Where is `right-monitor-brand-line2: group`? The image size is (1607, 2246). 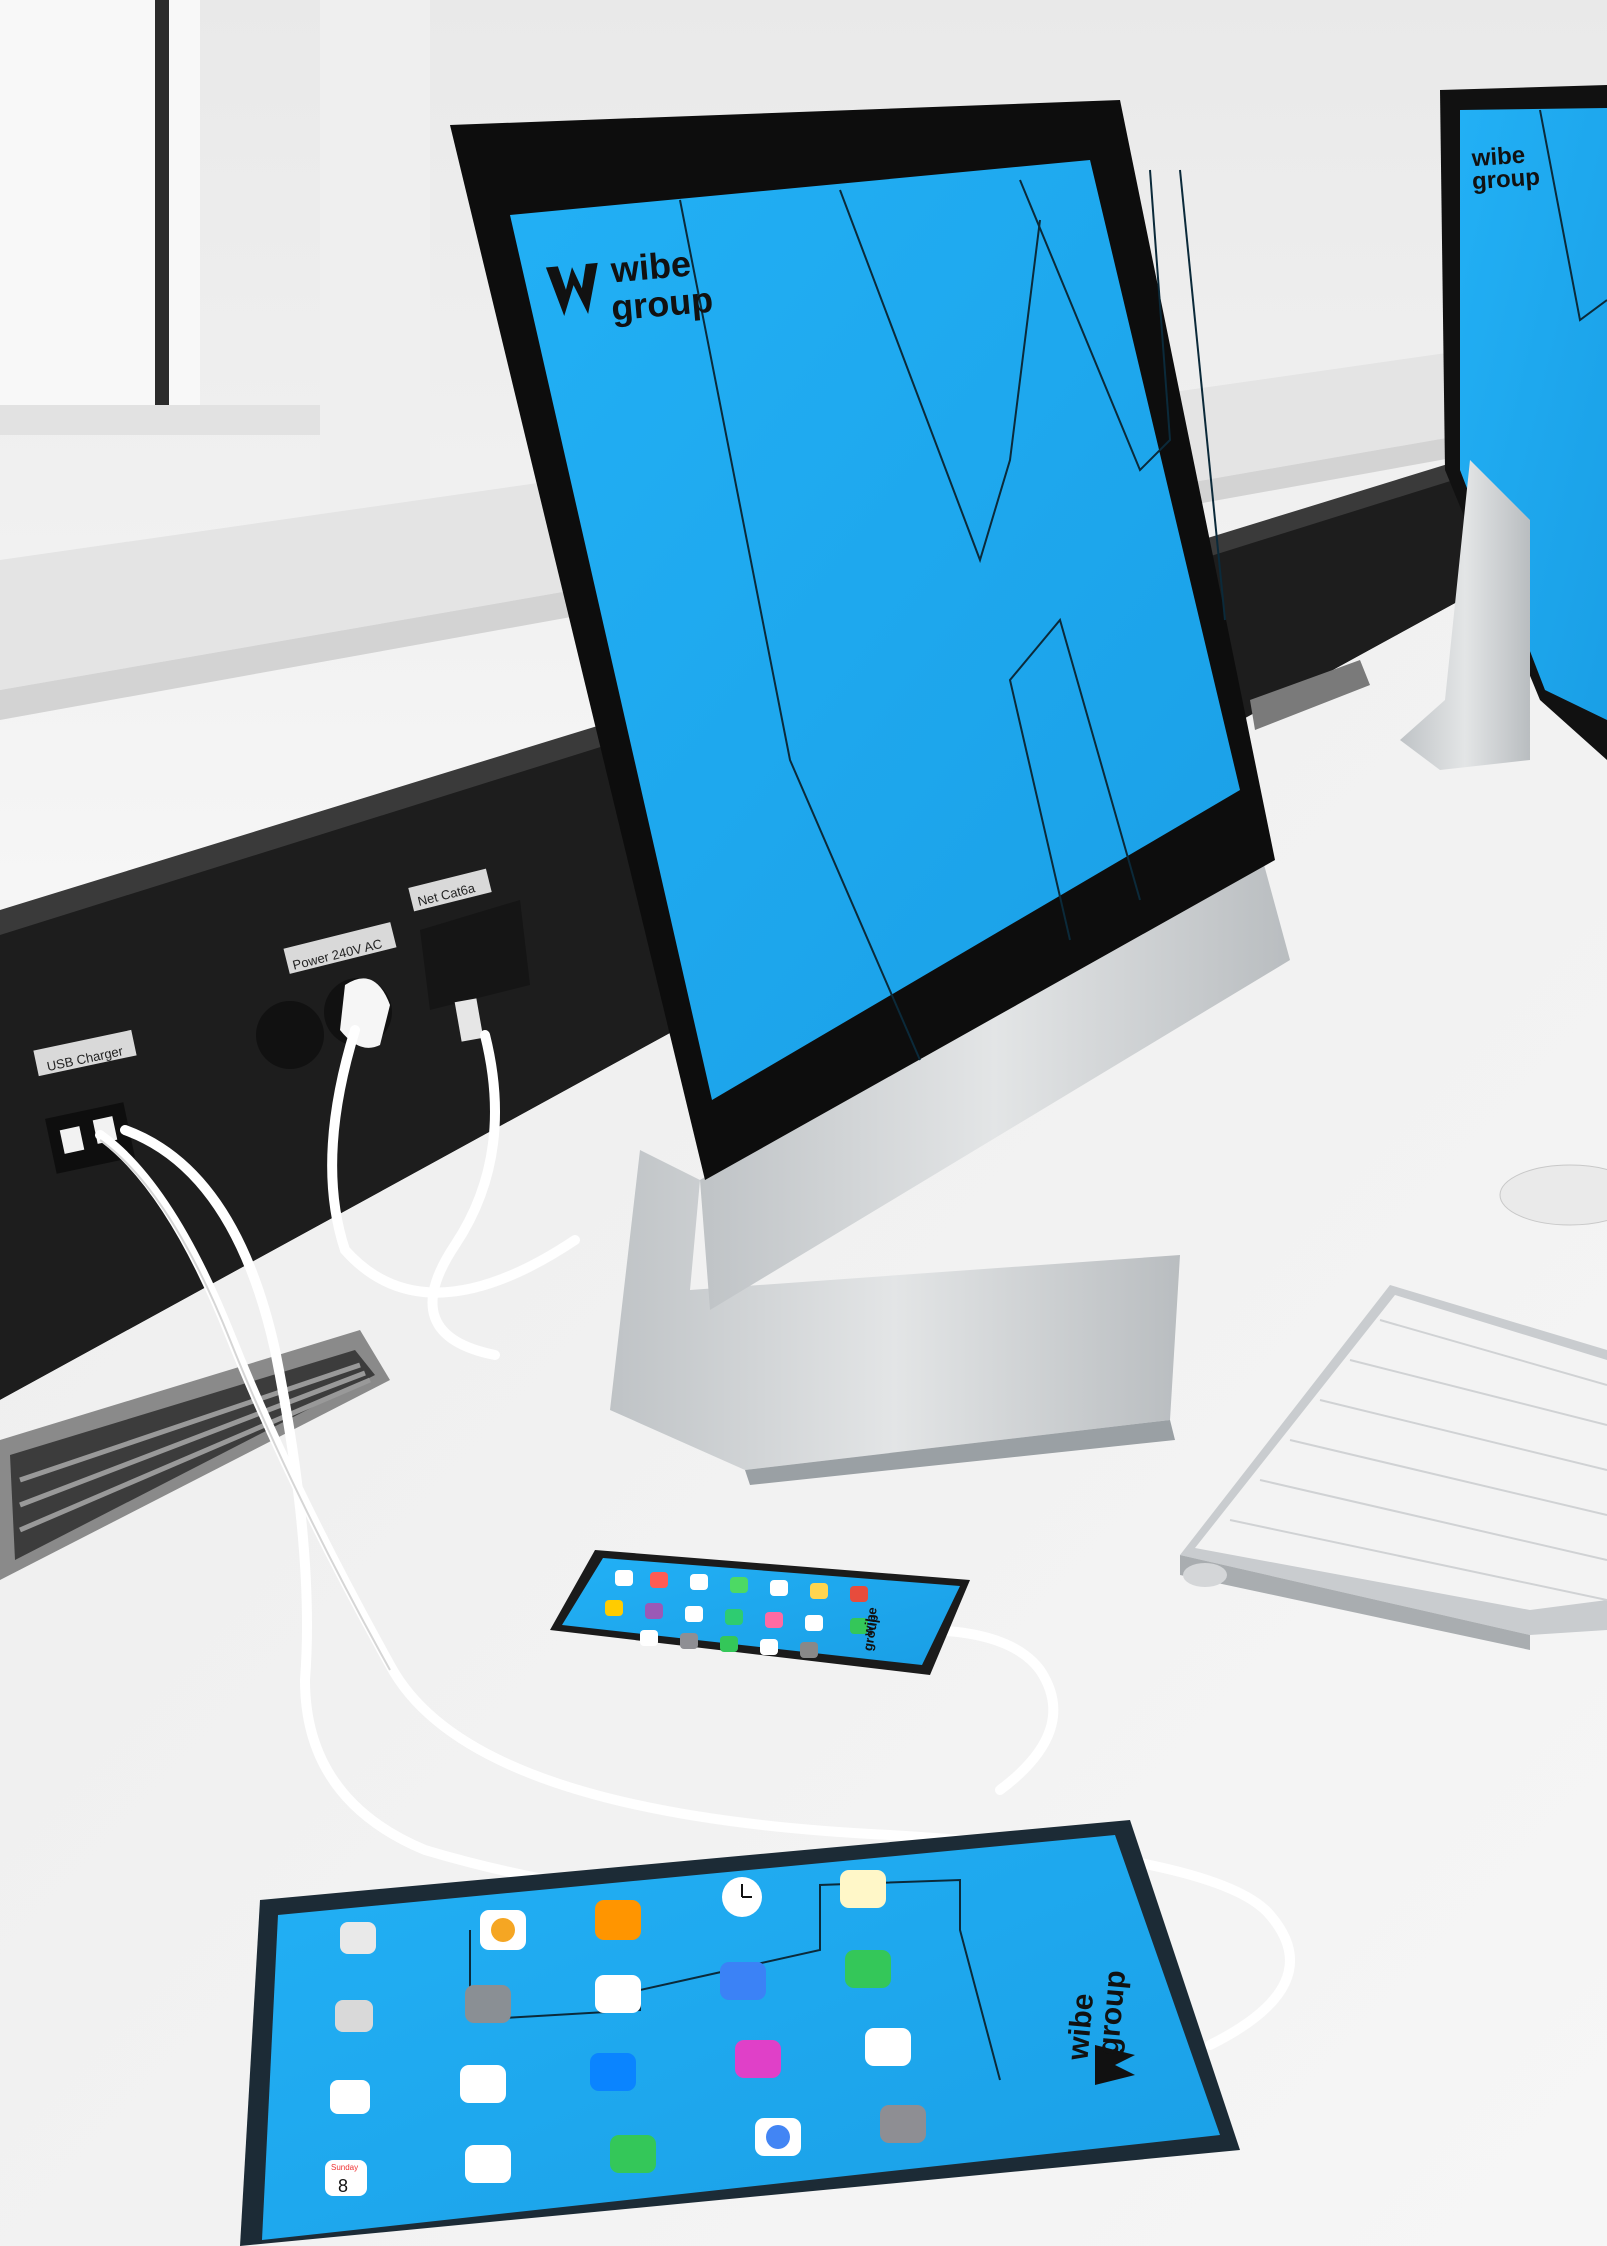
right-monitor-brand-line2: group is located at coordinates (1506, 180).